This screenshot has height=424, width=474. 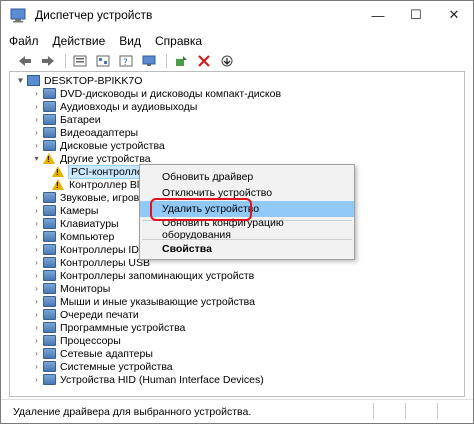 I want to click on tree-item: › Аудиовходы и аудиовыходы, so click(x=114, y=106).